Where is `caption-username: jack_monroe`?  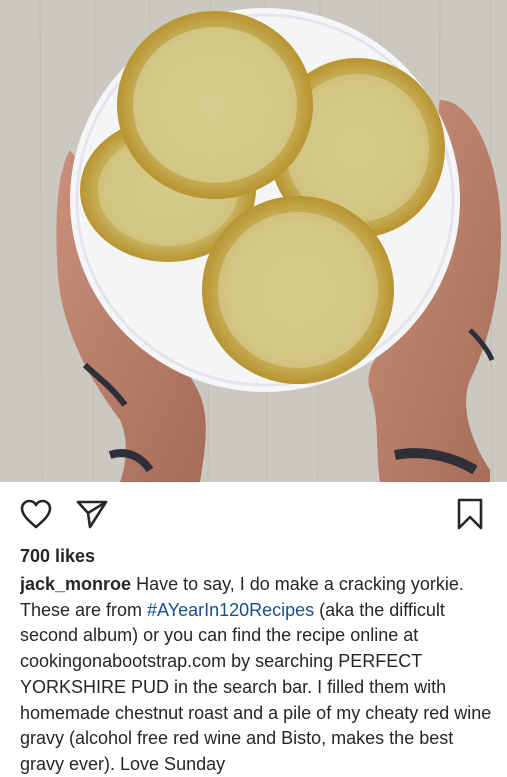
caption-username: jack_monroe is located at coordinates (75, 584).